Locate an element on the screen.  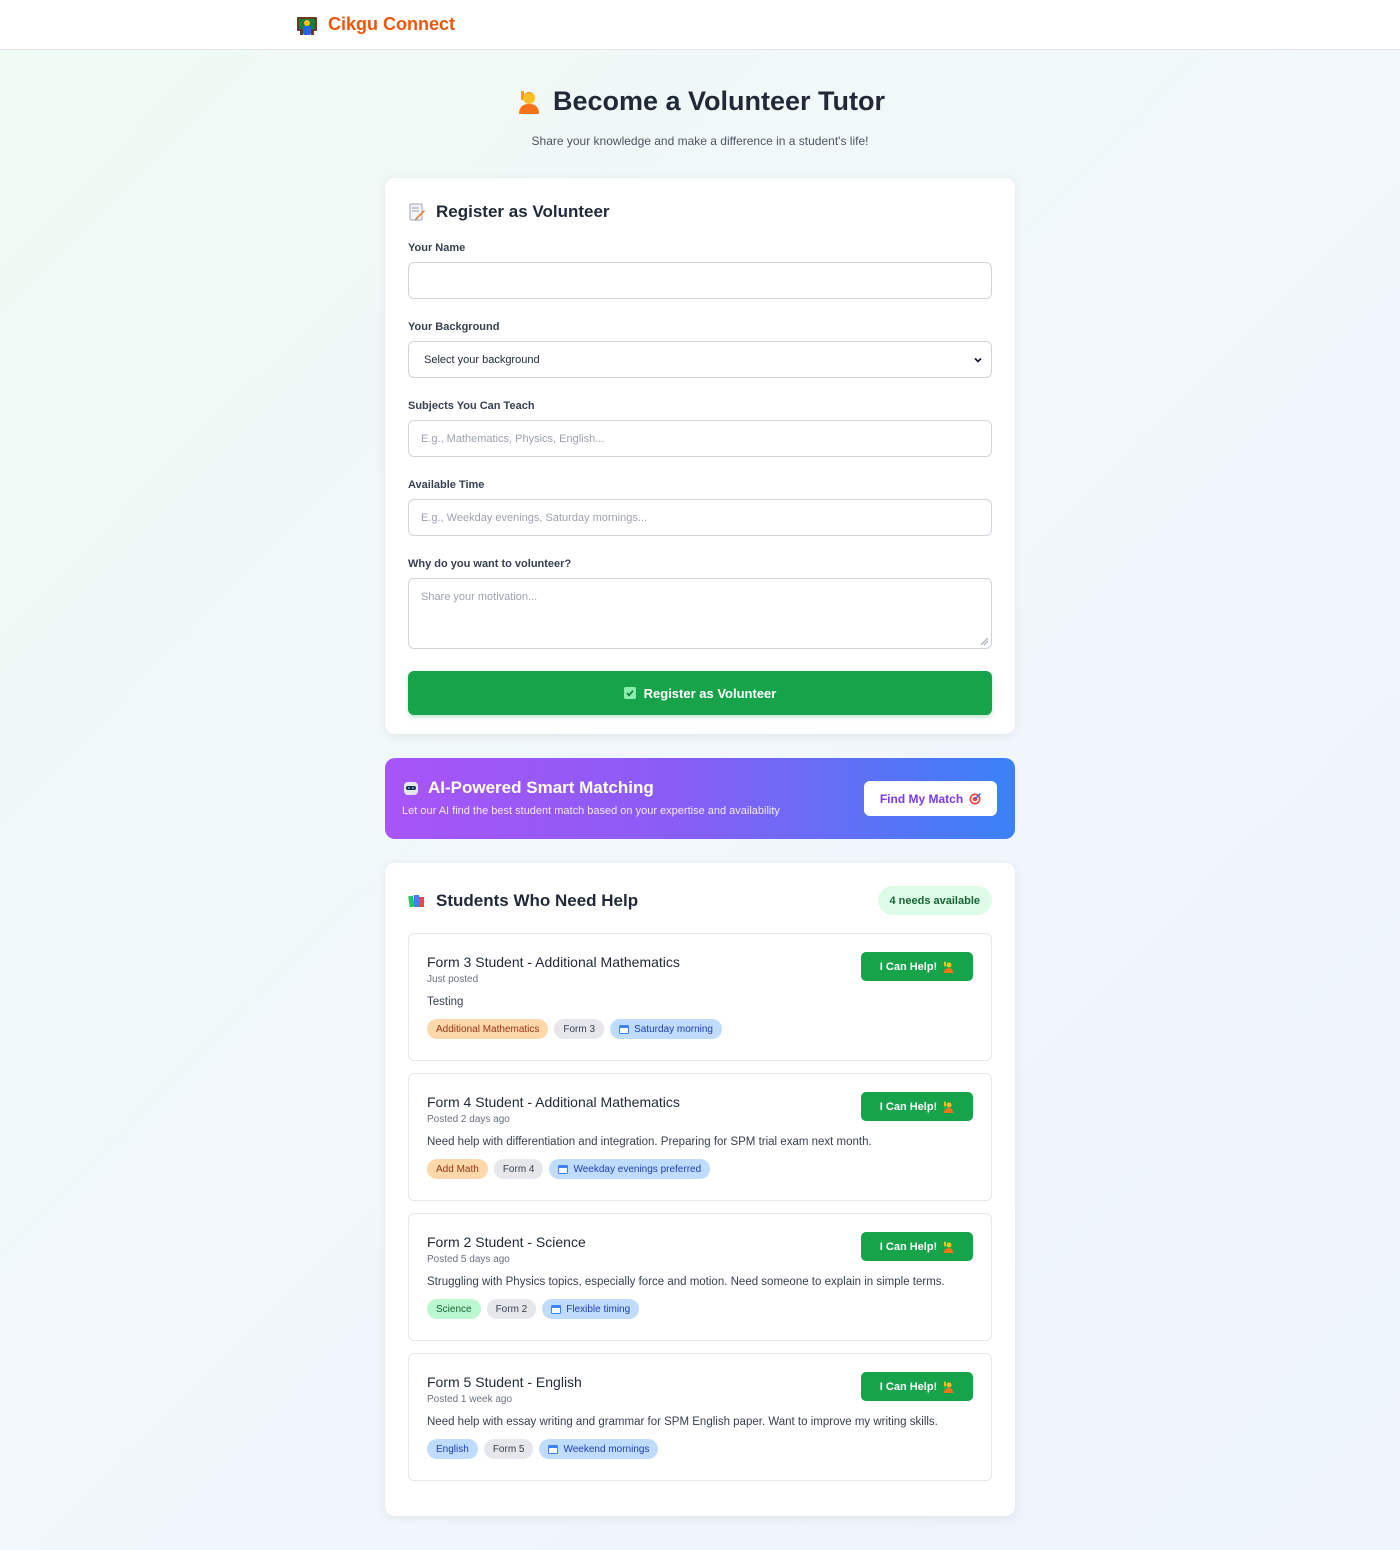
name-input is located at coordinates (700, 280).